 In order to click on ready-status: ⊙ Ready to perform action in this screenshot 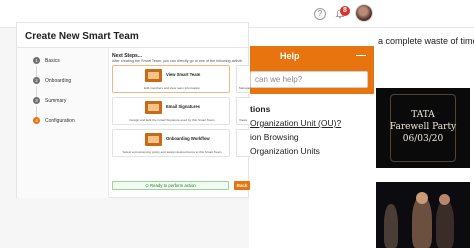, I will do `click(170, 185)`.